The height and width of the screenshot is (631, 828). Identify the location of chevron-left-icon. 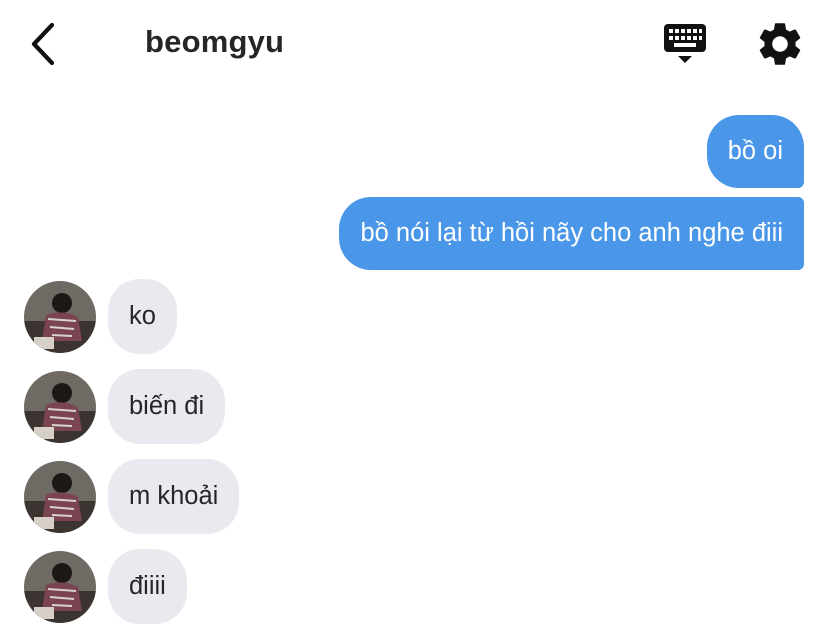
(43, 44).